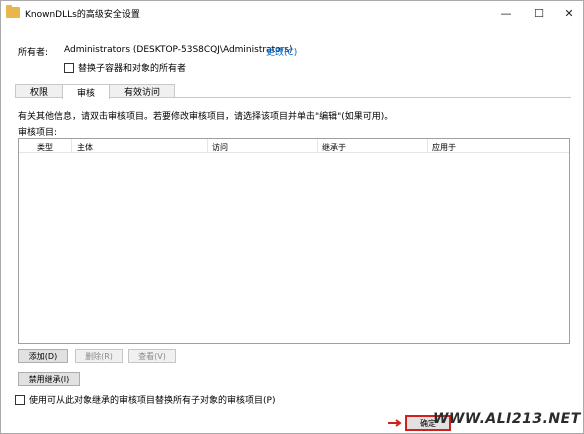 Image resolution: width=584 pixels, height=434 pixels. What do you see at coordinates (33, 53) in the screenshot?
I see `owner-label: 所有者:` at bounding box center [33, 53].